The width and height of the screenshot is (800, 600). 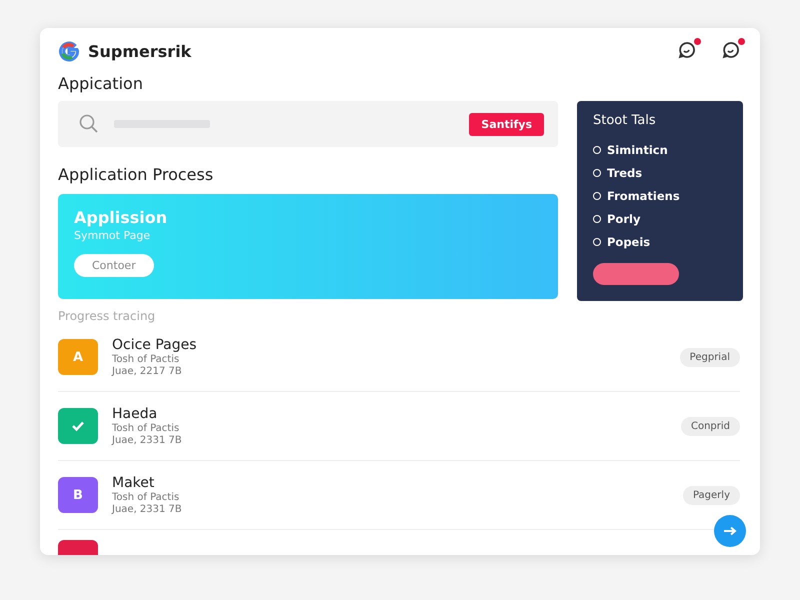 What do you see at coordinates (506, 124) in the screenshot?
I see `search-button: Santifys` at bounding box center [506, 124].